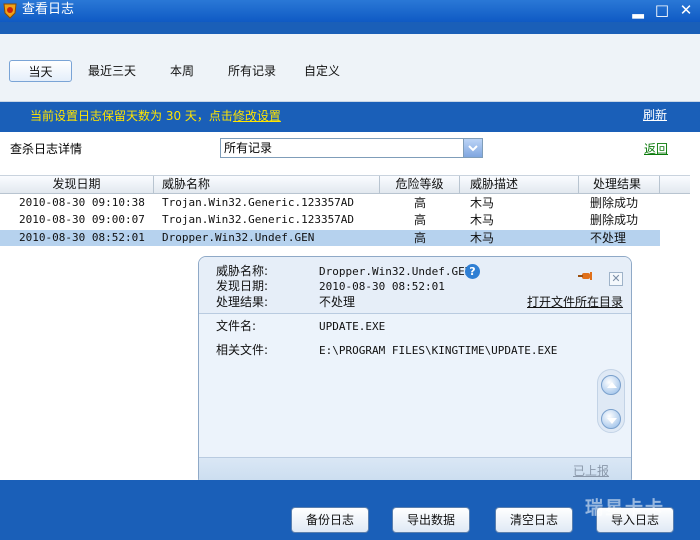 The height and width of the screenshot is (540, 700). I want to click on column-divider, so click(659, 184).